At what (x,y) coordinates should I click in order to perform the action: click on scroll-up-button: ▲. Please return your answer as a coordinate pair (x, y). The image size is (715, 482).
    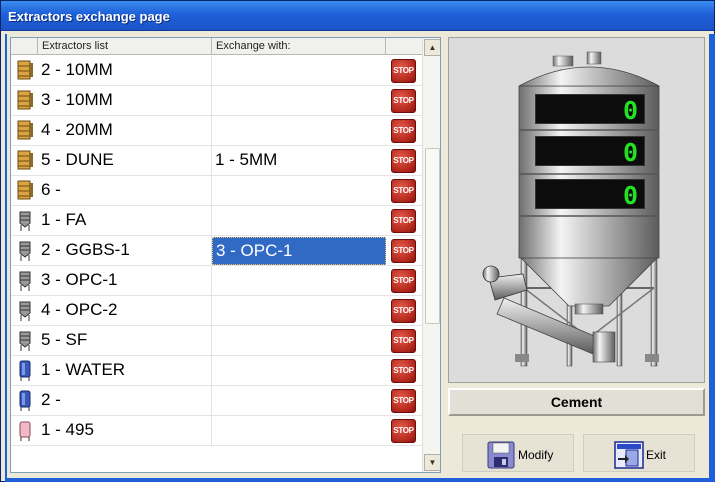
    Looking at the image, I should click on (432, 47).